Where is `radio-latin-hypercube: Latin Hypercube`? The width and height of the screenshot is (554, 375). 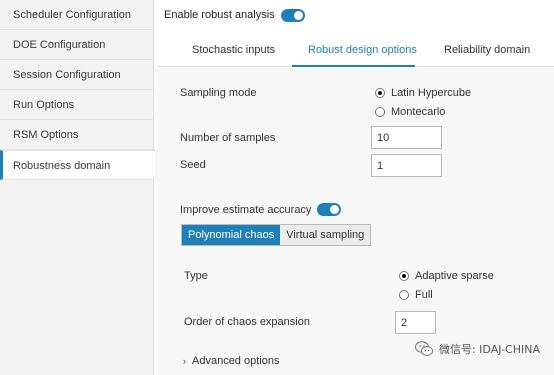 radio-latin-hypercube: Latin Hypercube is located at coordinates (423, 93).